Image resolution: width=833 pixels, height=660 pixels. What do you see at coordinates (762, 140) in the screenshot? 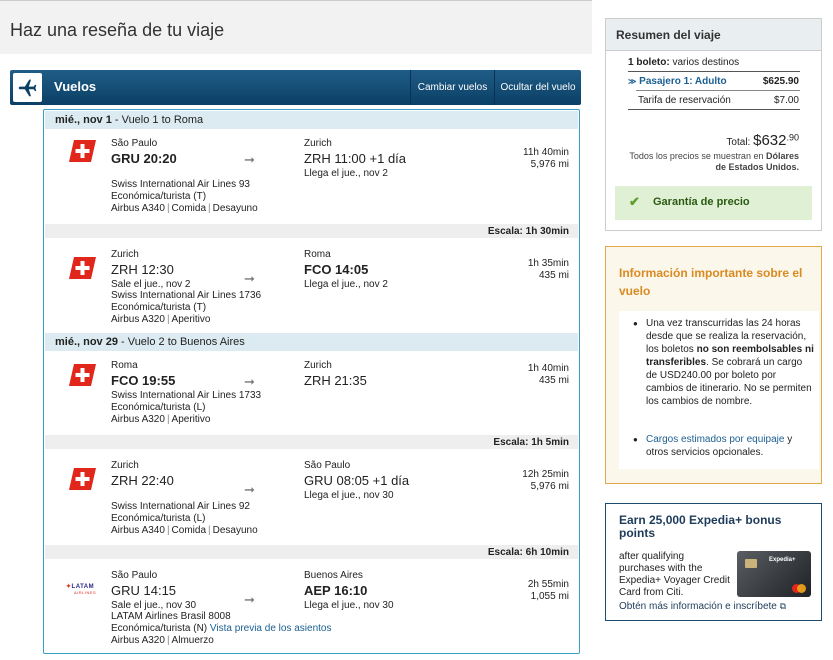
I see `total-price: Total: $632.90` at bounding box center [762, 140].